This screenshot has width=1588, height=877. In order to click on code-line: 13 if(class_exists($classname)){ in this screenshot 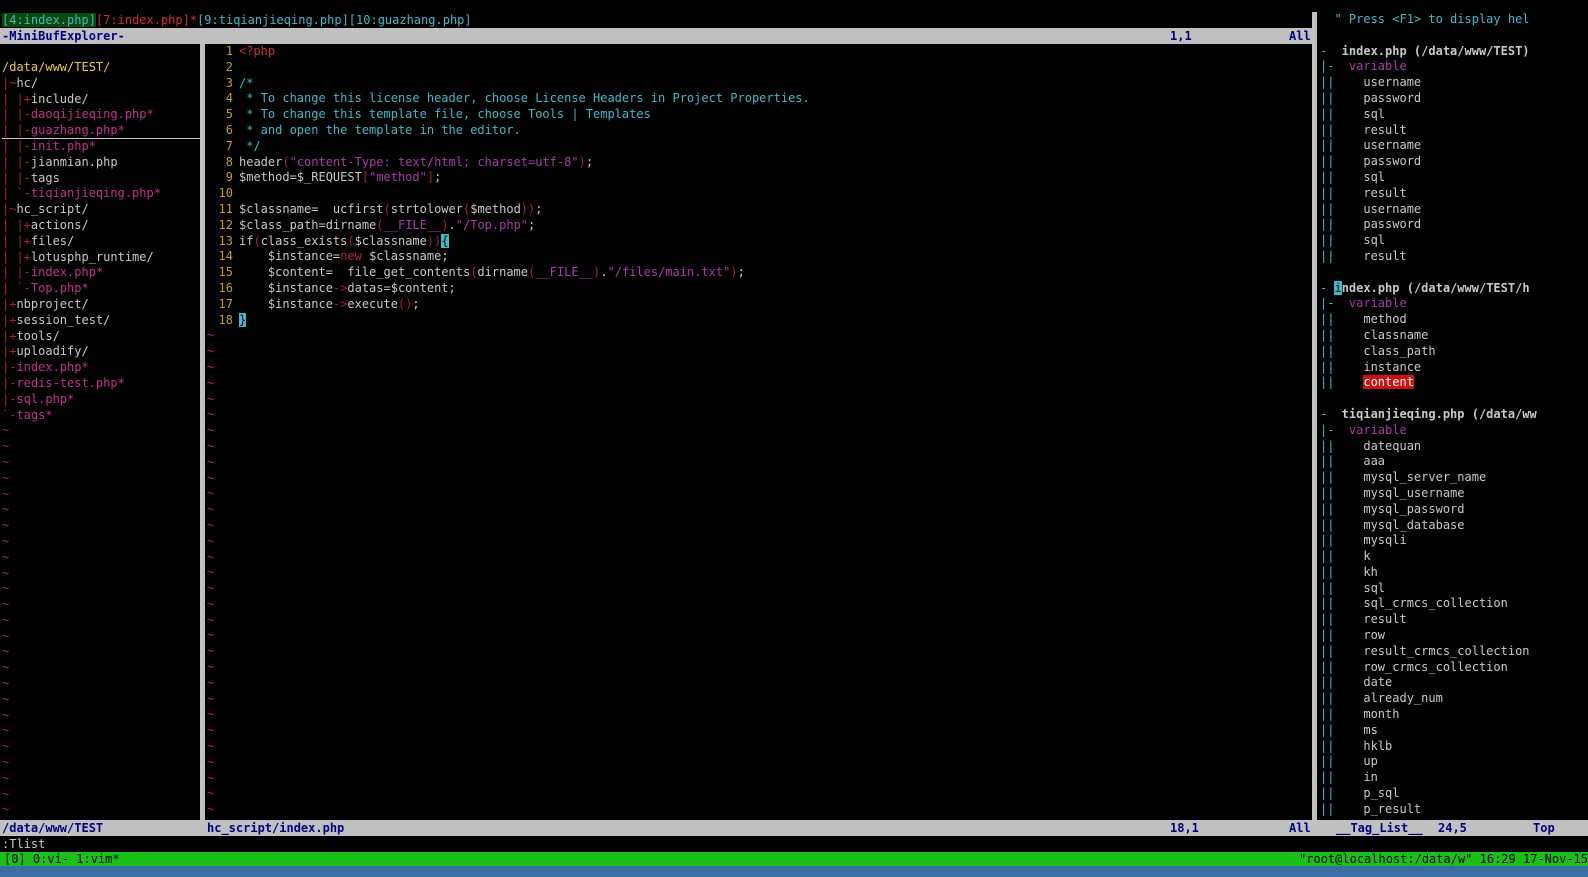, I will do `click(757, 241)`.